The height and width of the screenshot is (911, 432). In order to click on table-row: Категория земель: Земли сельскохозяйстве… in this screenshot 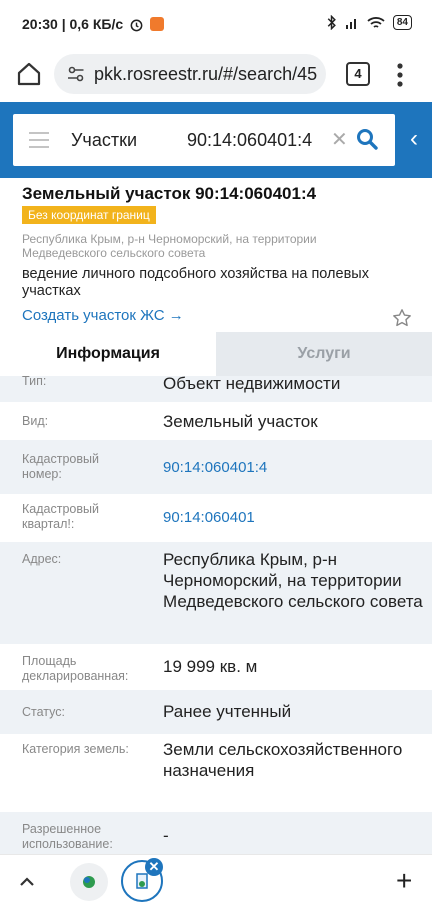, I will do `click(216, 773)`.